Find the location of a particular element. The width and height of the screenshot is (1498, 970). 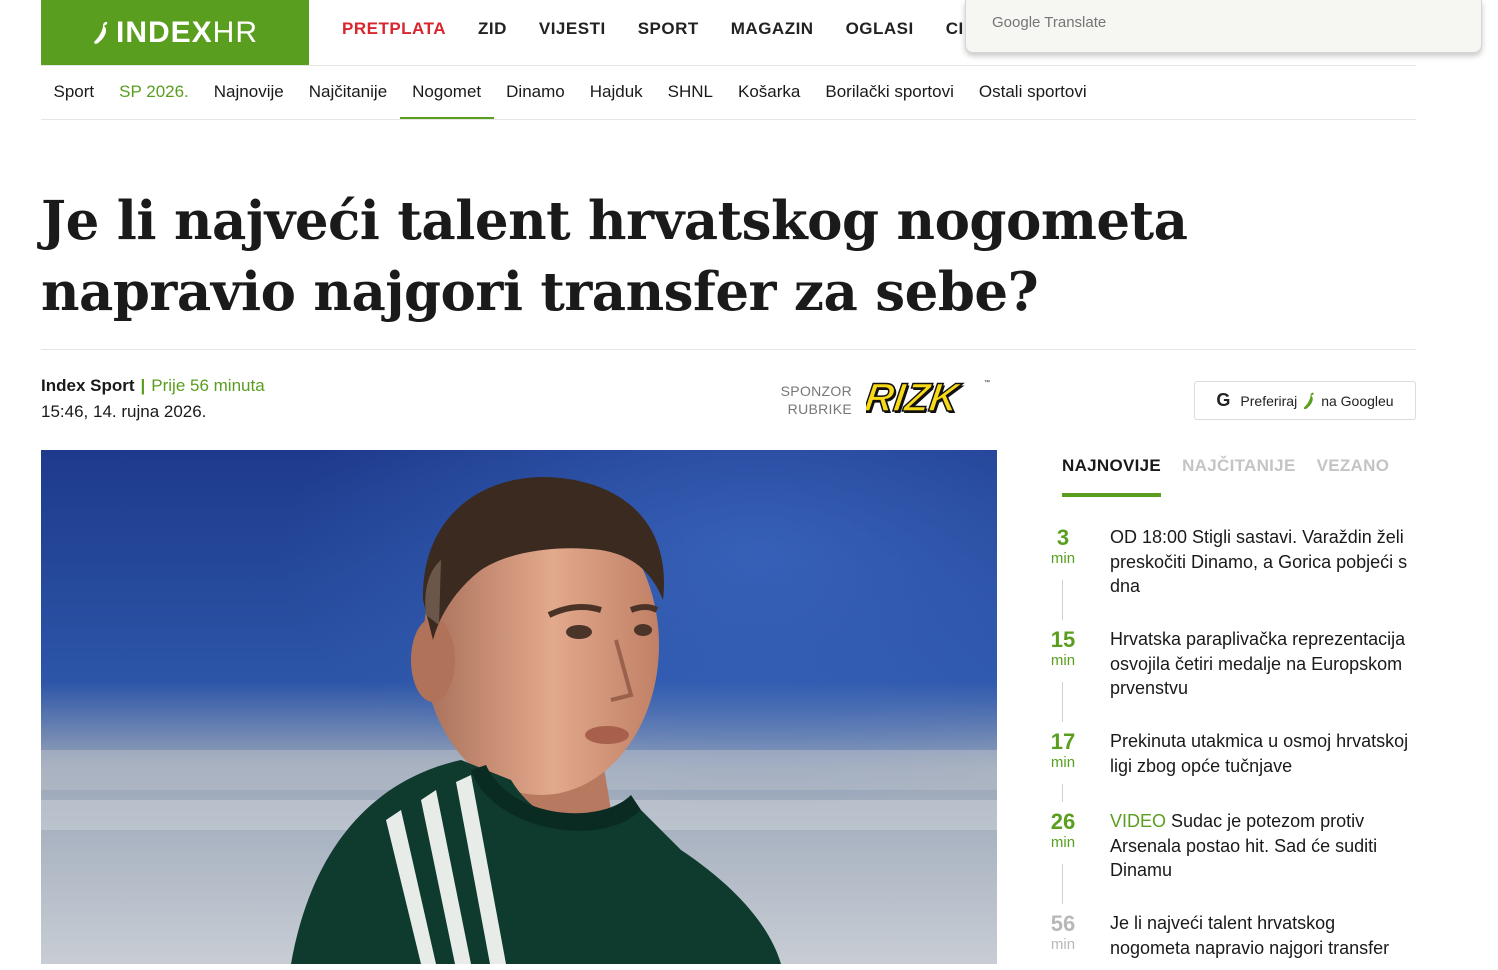

article-meta: Index Sport | Prije 56 minuta is located at coordinates (153, 386).